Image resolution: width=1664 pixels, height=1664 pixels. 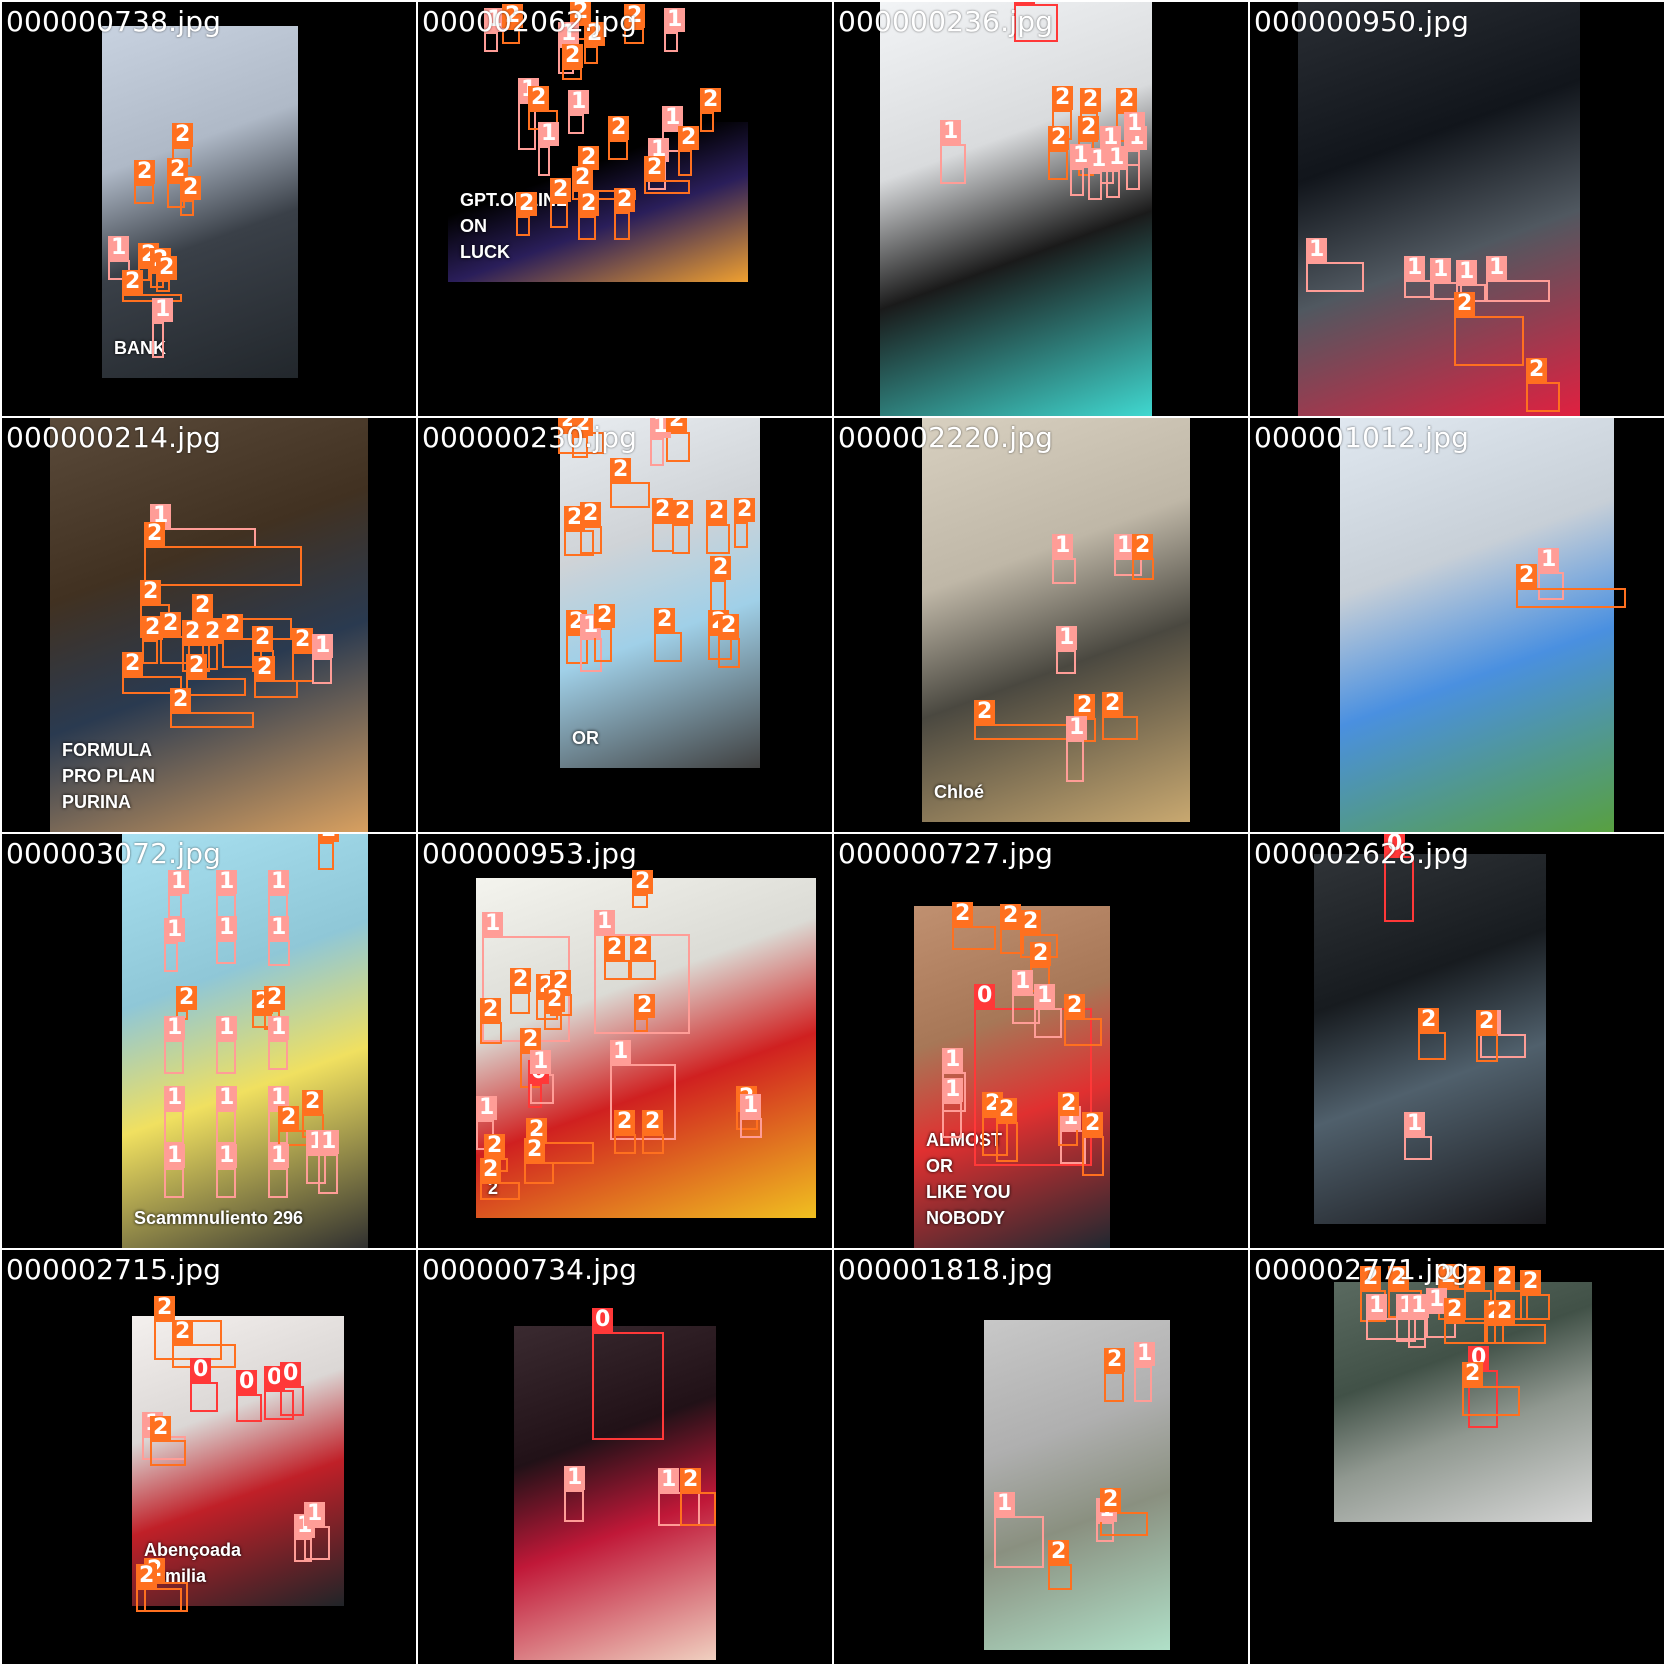 I want to click on image-tile: 2211222222222012112221222000000953.jpg, so click(x=625, y=1041).